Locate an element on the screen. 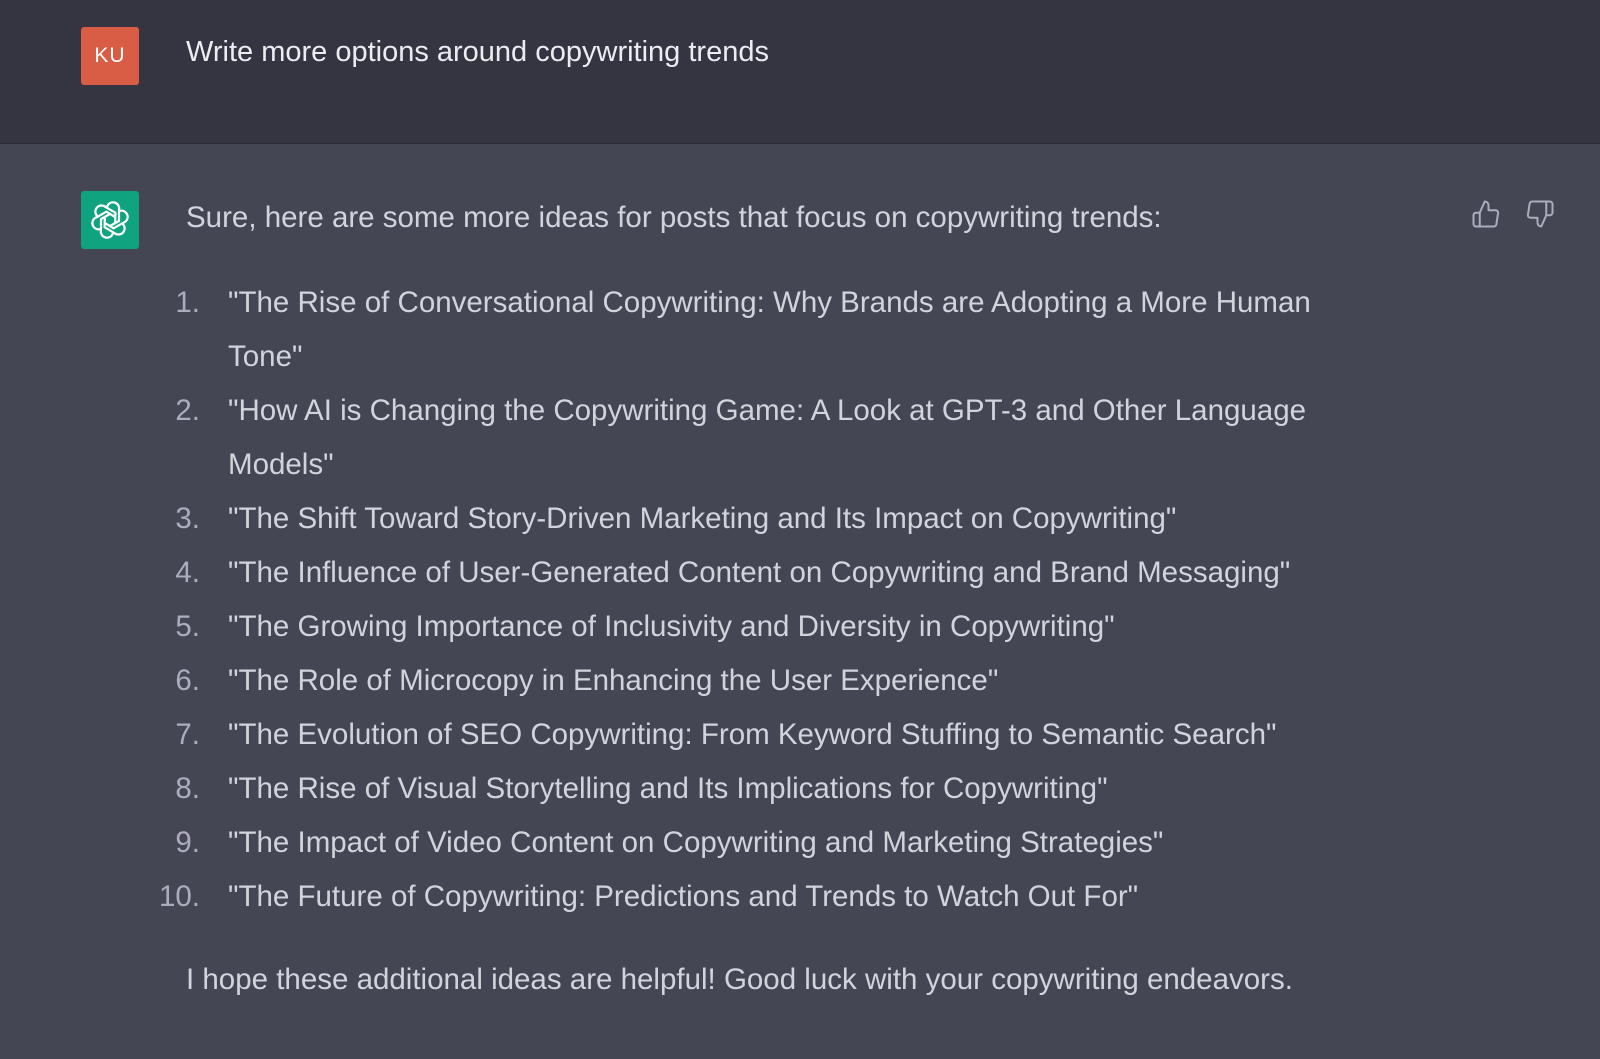 The image size is (1600, 1059). list-item-number: 10. is located at coordinates (179, 896).